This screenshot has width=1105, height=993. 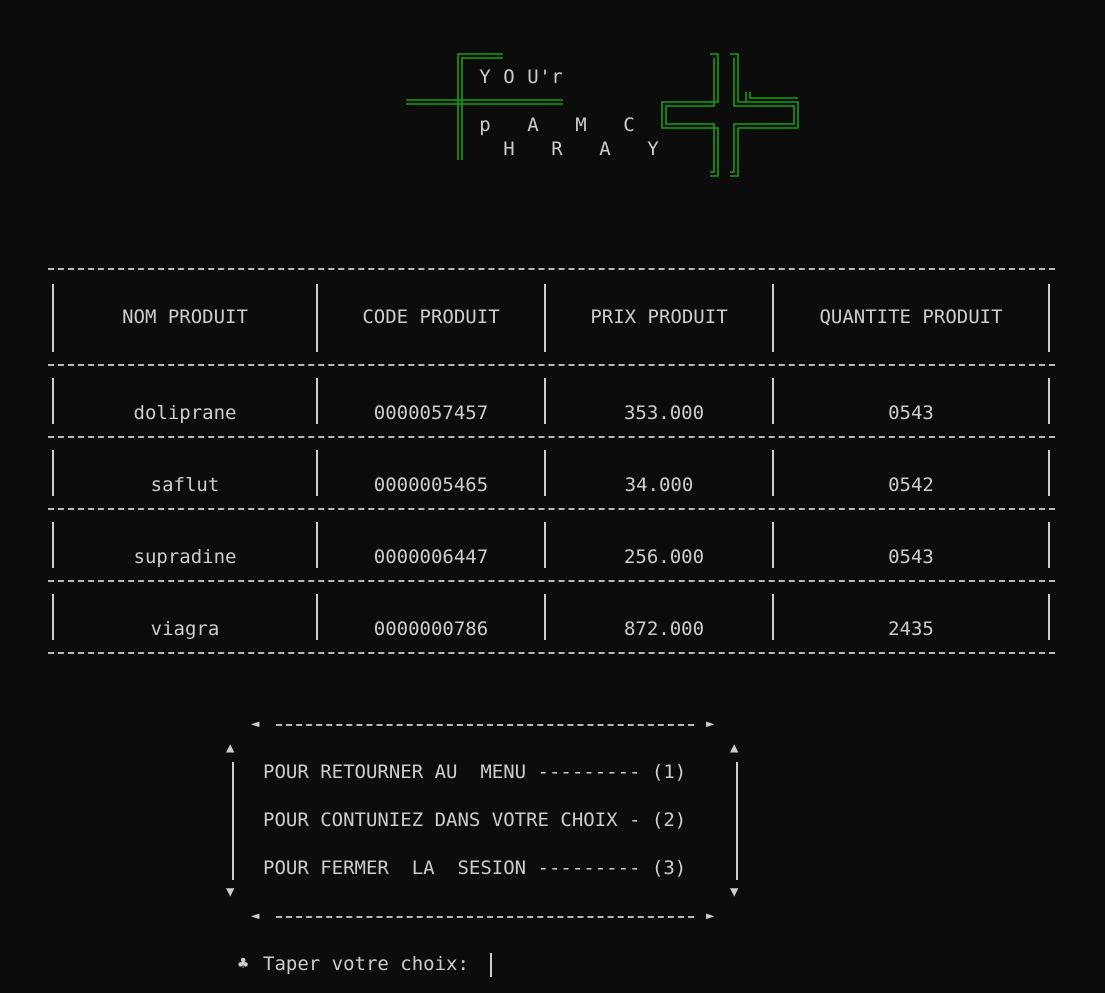 What do you see at coordinates (431, 413) in the screenshot?
I see `cell-code: 0000057457` at bounding box center [431, 413].